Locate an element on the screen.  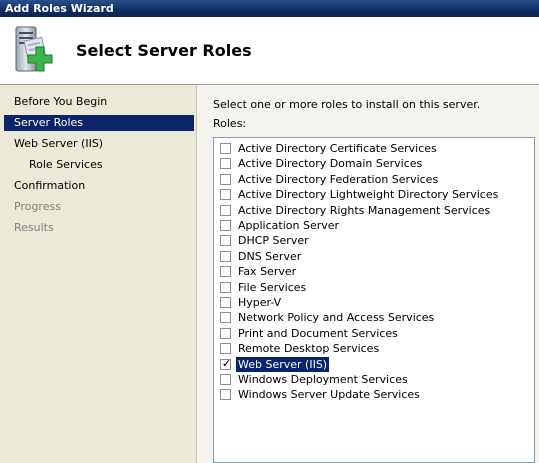
sidebar-item-web-server-iis: Web Server (IIS) is located at coordinates (99, 144).